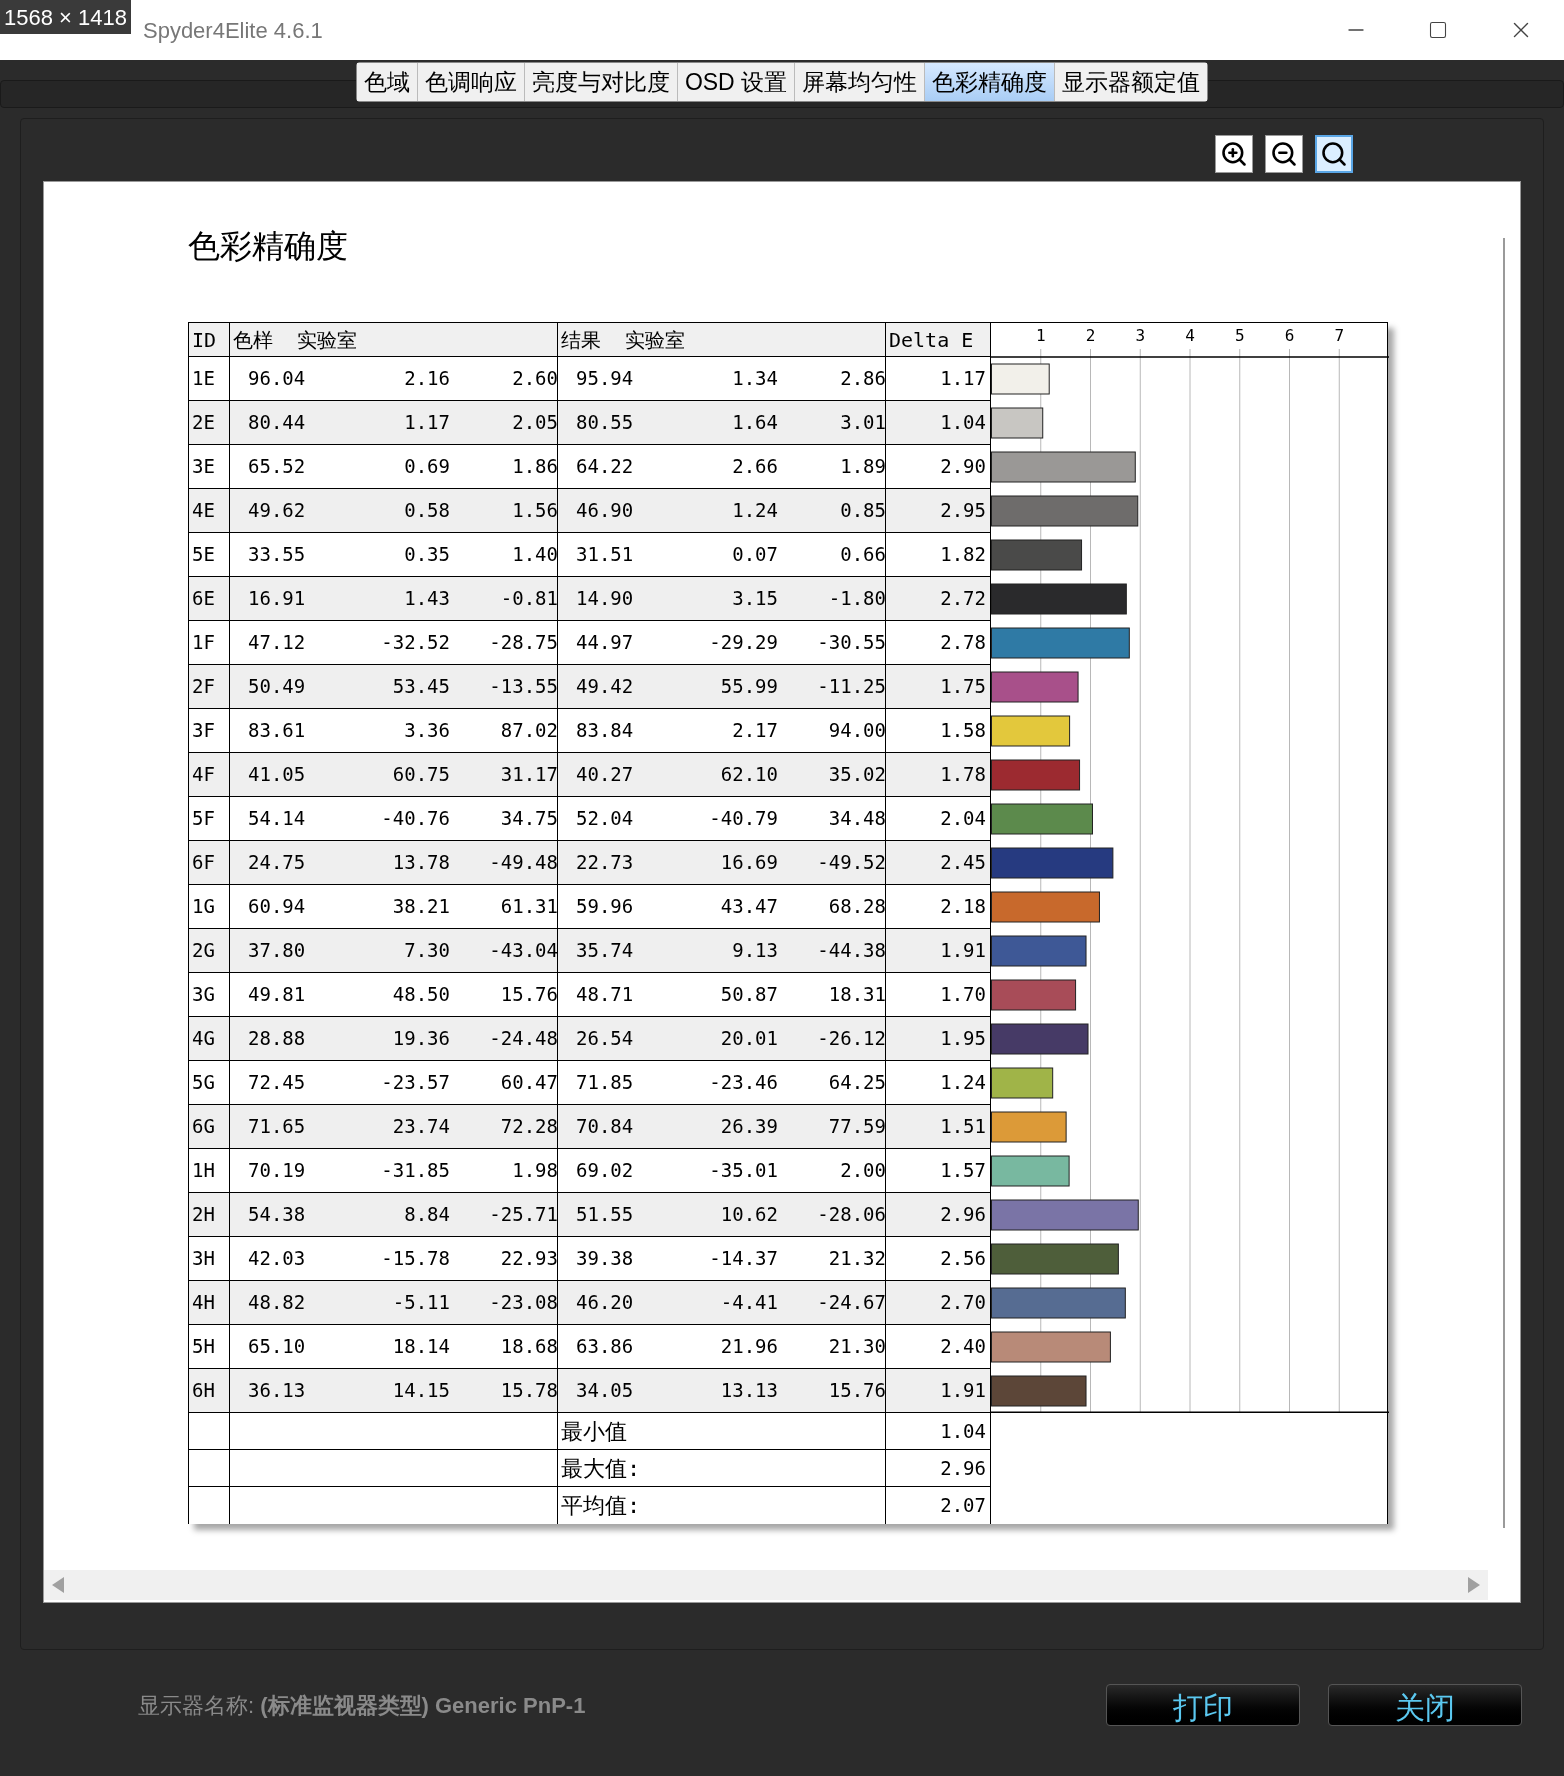  I want to click on table-cell-text: 34.75, so click(529, 819).